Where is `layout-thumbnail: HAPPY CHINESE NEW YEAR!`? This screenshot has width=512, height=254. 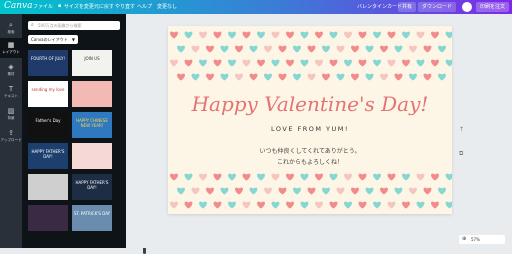 layout-thumbnail: HAPPY CHINESE NEW YEAR! is located at coordinates (92, 125).